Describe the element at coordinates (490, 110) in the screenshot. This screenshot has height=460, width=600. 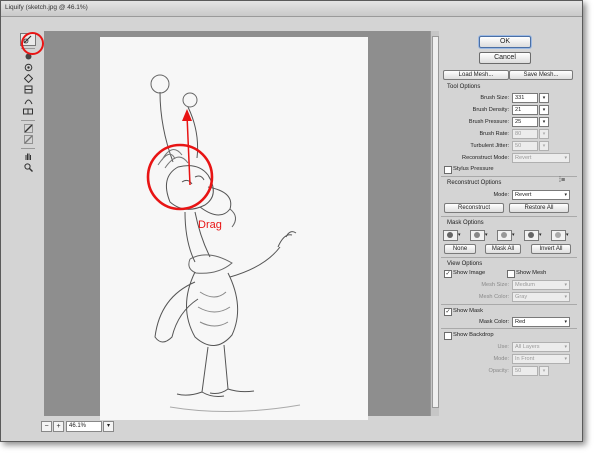
I see `brush-density-label: Brush Density:` at that location.